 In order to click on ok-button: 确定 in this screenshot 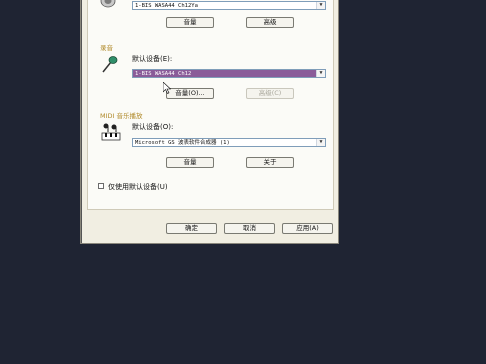, I will do `click(191, 228)`.